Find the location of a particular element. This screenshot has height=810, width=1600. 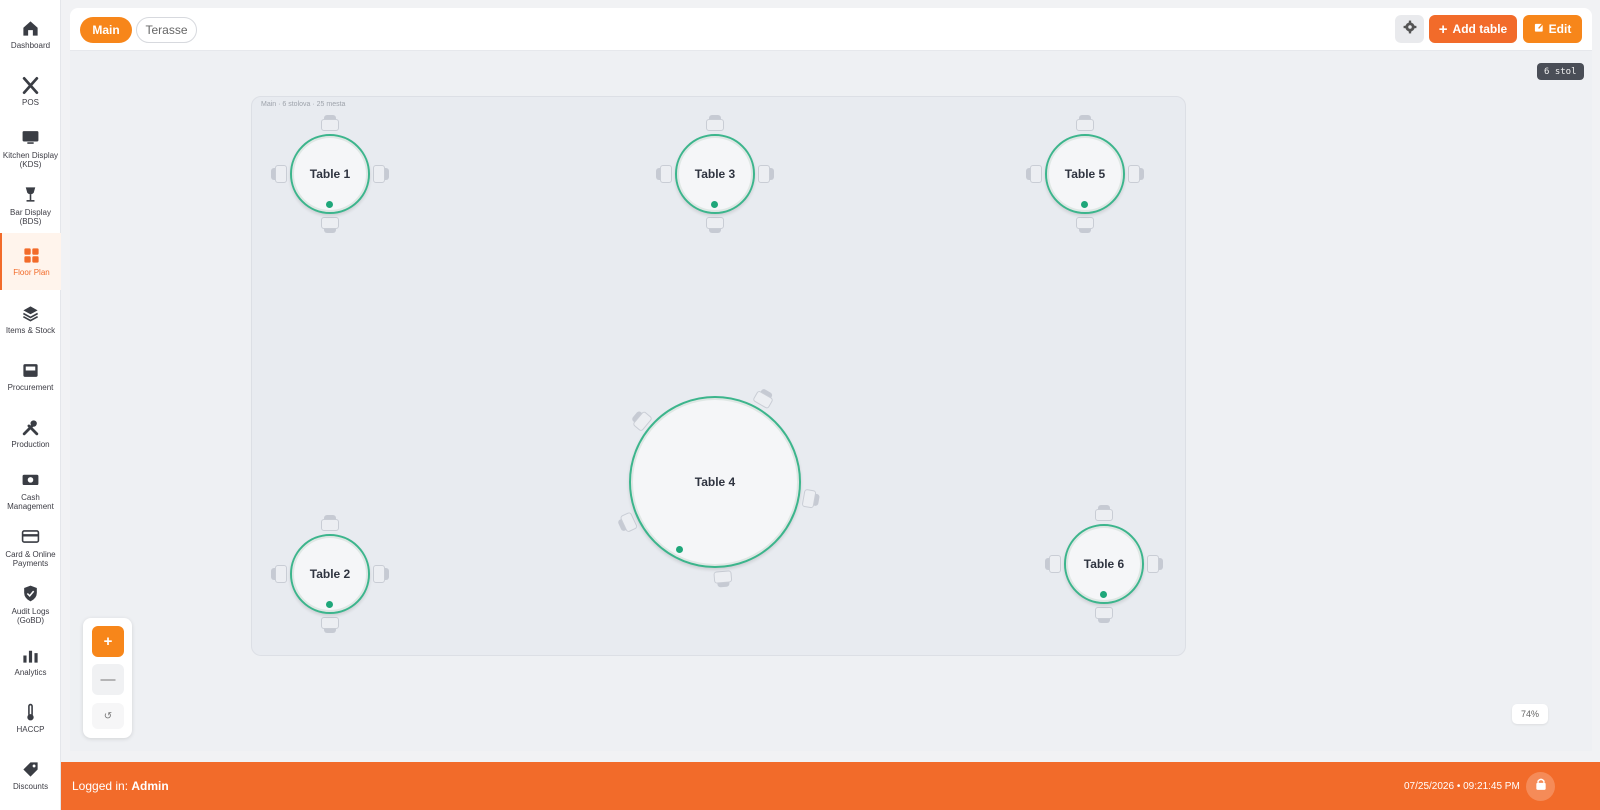

sidebar-item-procurement: Procurement is located at coordinates (30, 376).